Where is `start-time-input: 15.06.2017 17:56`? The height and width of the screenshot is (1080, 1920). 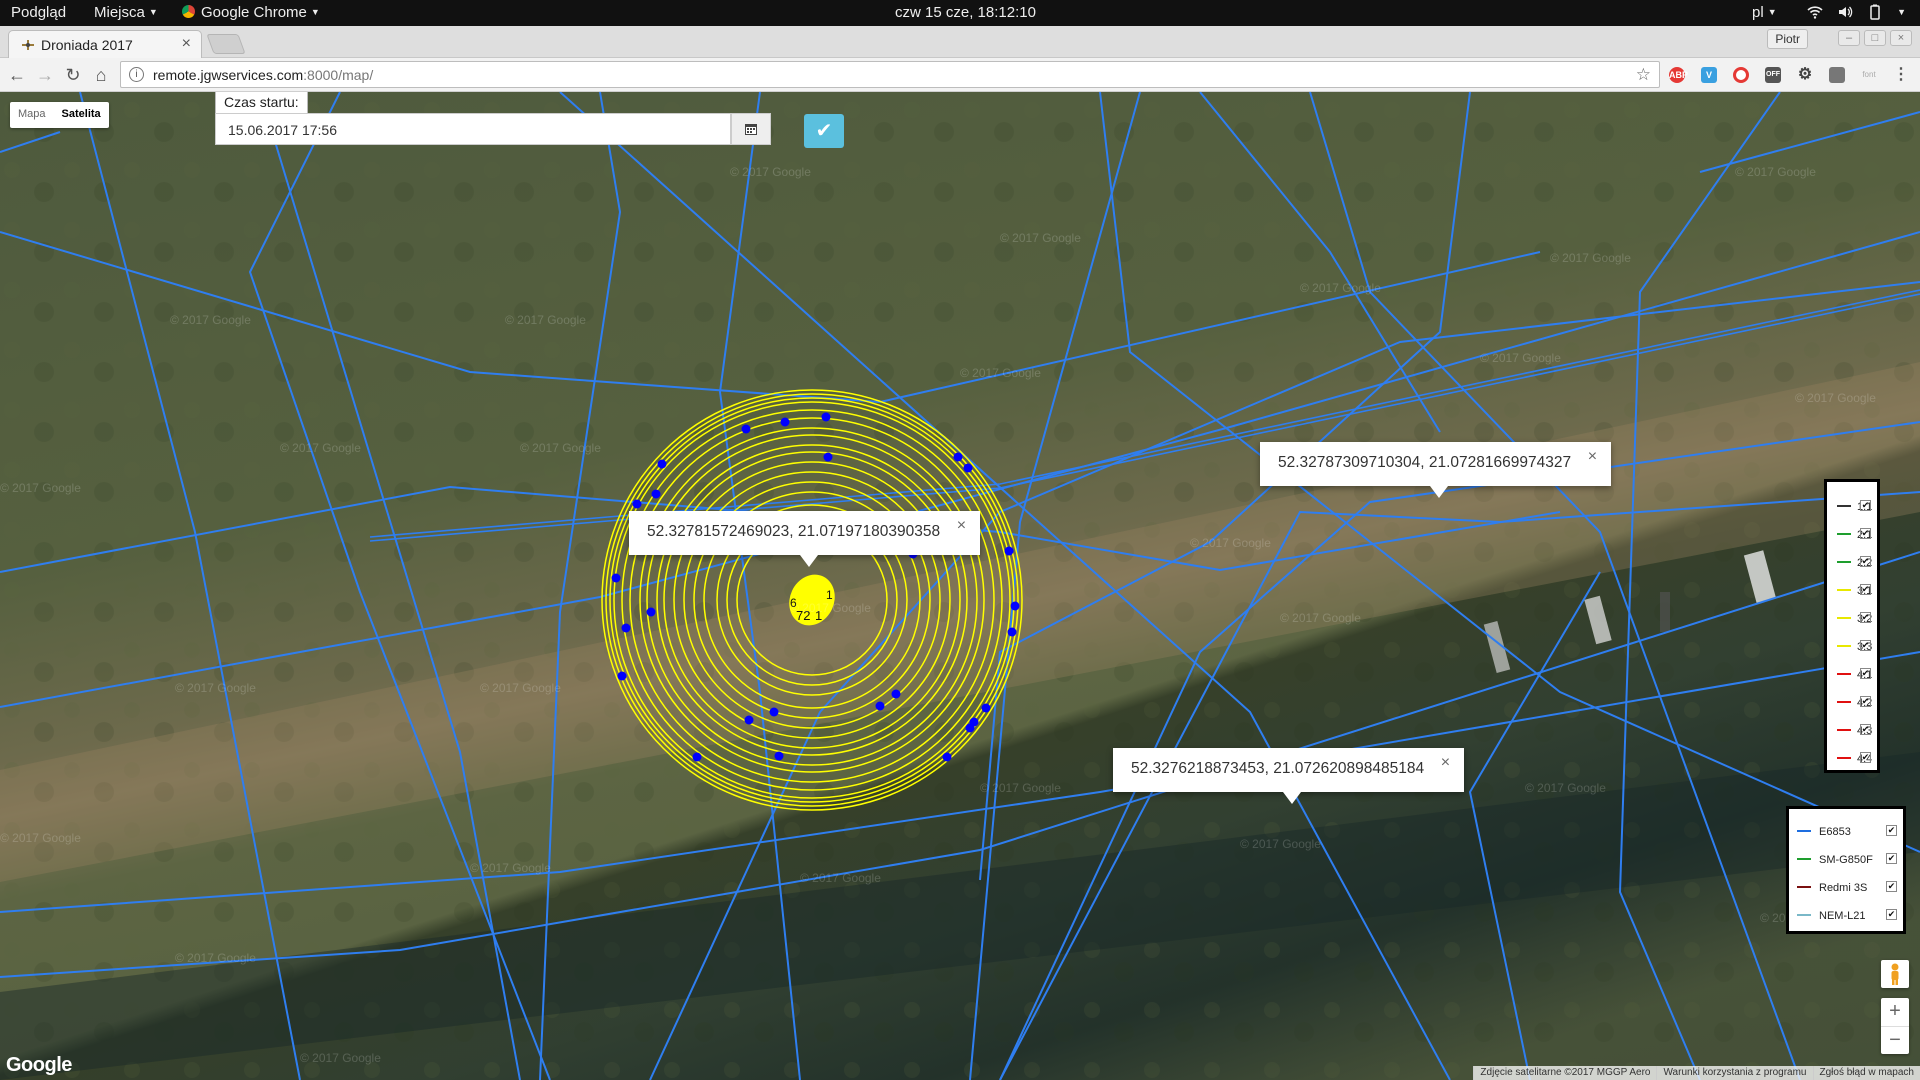
start-time-input: 15.06.2017 17:56 is located at coordinates (473, 129).